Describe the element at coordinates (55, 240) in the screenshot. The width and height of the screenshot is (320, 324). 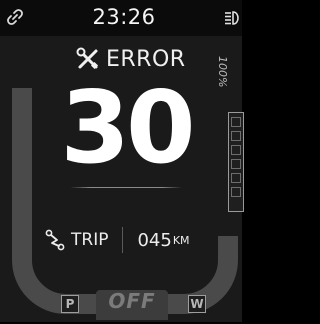
I see `route-icon` at that location.